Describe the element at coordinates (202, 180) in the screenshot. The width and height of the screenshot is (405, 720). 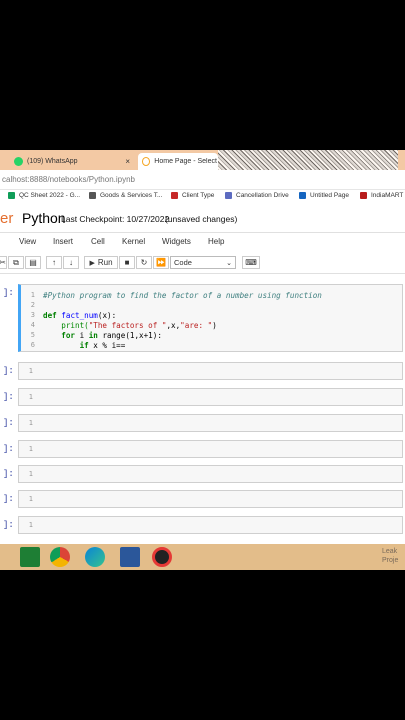
I see `address-bar: calhost:8888/notebooks/Python.ipynb` at that location.